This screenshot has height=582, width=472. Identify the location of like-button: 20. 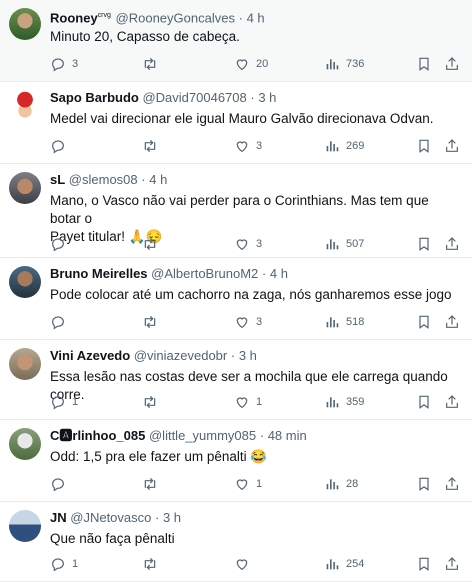
(251, 64).